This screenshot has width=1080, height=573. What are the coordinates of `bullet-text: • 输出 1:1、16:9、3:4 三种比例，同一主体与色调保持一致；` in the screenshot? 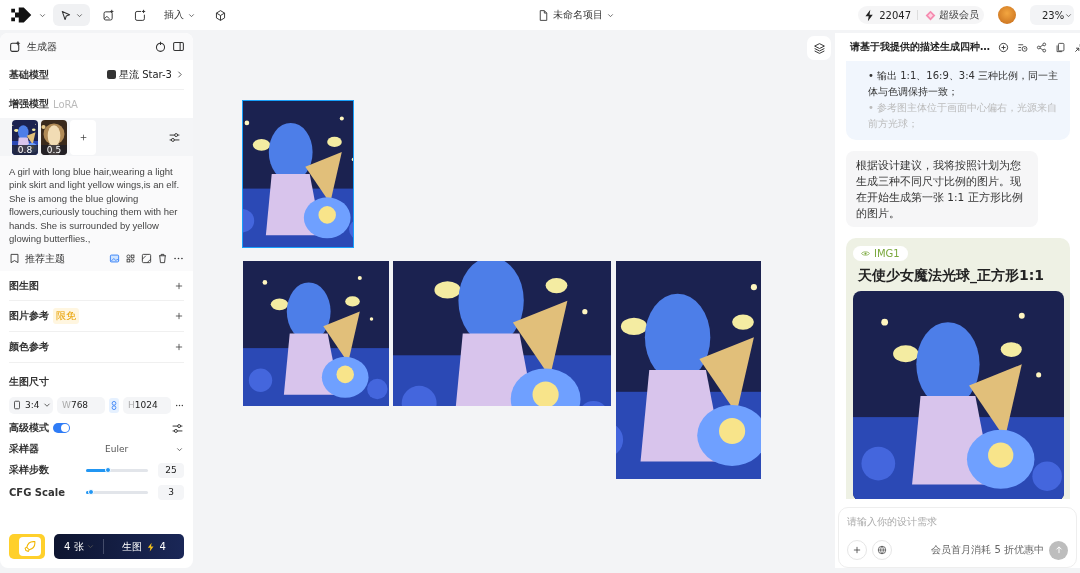 It's located at (964, 84).